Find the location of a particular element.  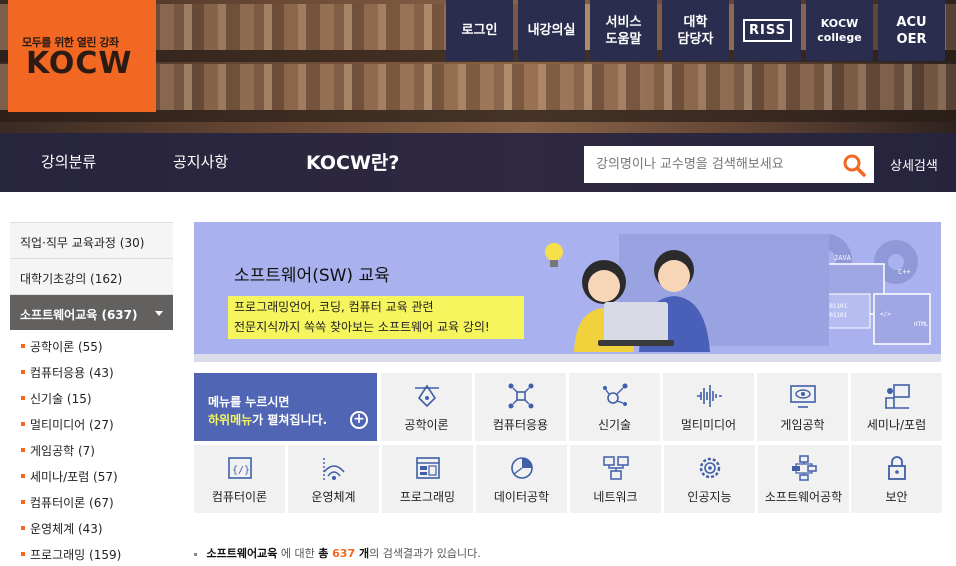

kocw-college-button: KOCW college is located at coordinates (839, 30).